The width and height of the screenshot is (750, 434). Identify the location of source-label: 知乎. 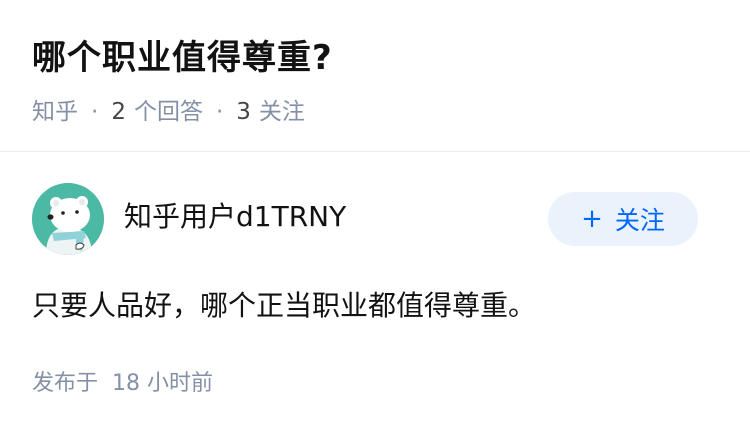
(55, 112).